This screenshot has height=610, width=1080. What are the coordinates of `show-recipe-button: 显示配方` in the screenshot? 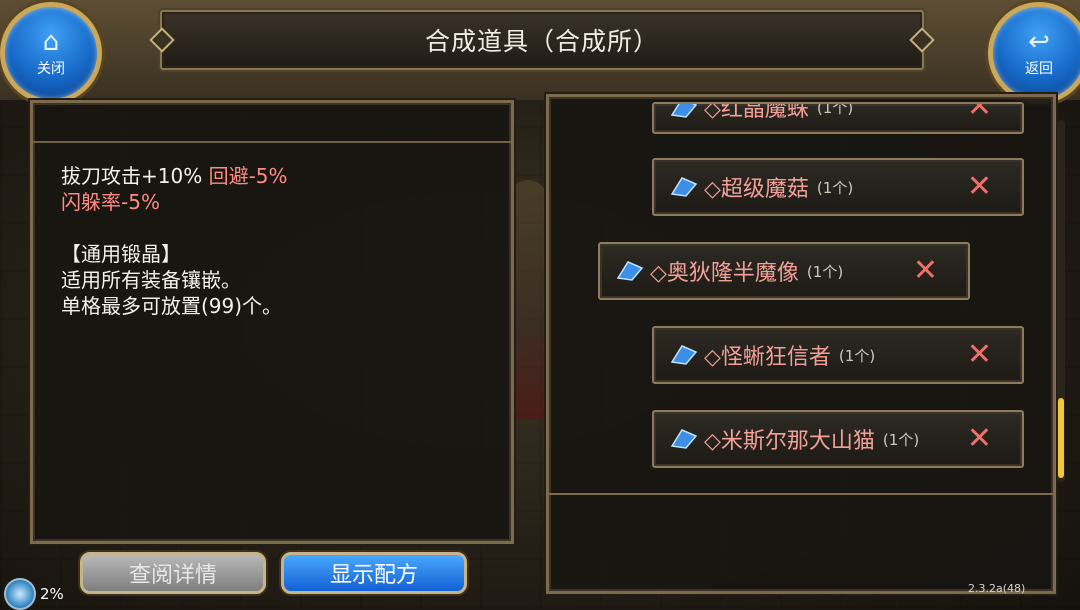 It's located at (374, 573).